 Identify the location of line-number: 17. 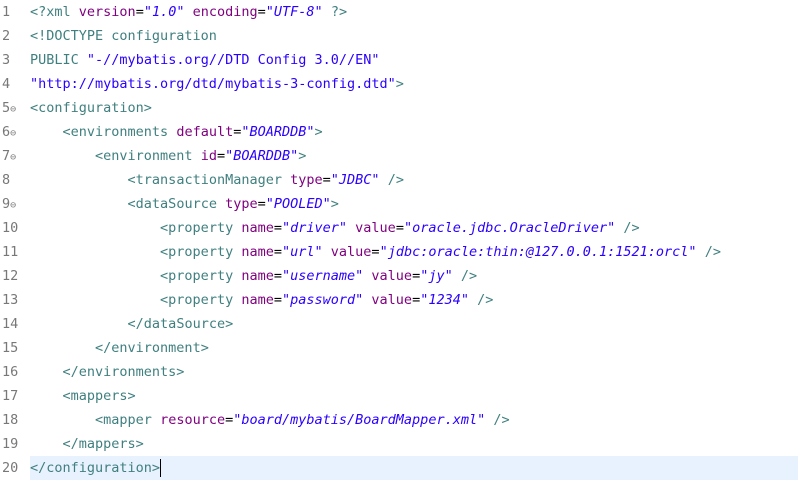
(10, 396).